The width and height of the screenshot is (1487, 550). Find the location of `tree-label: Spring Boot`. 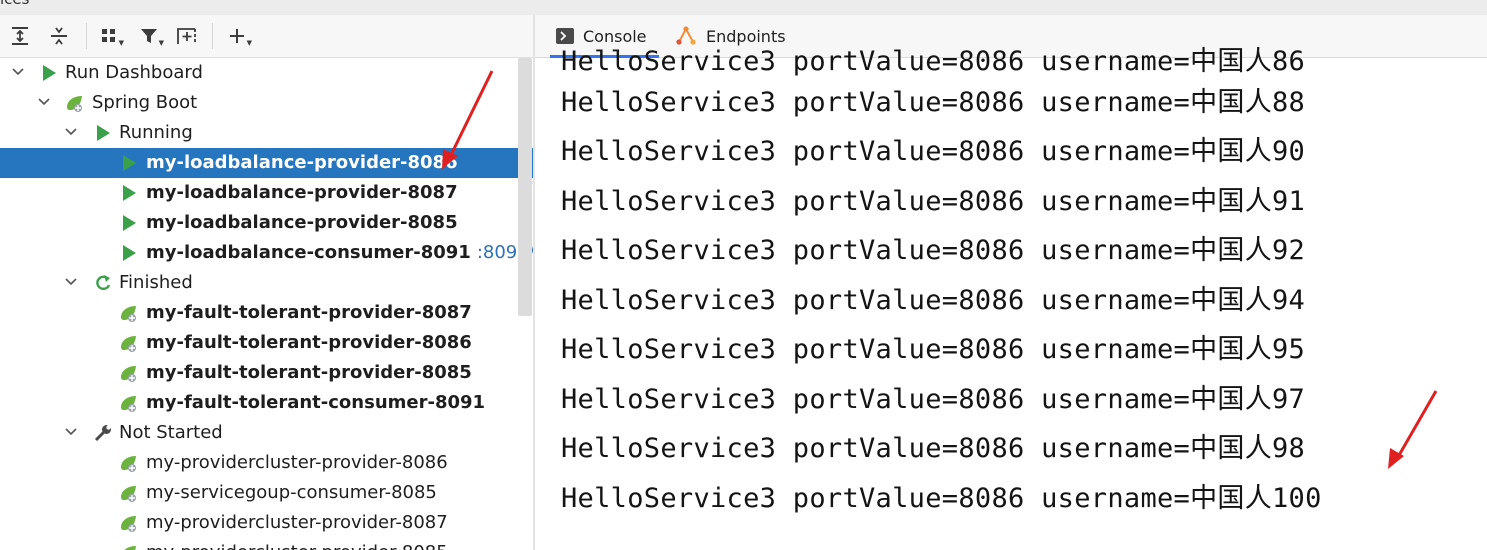

tree-label: Spring Boot is located at coordinates (145, 102).